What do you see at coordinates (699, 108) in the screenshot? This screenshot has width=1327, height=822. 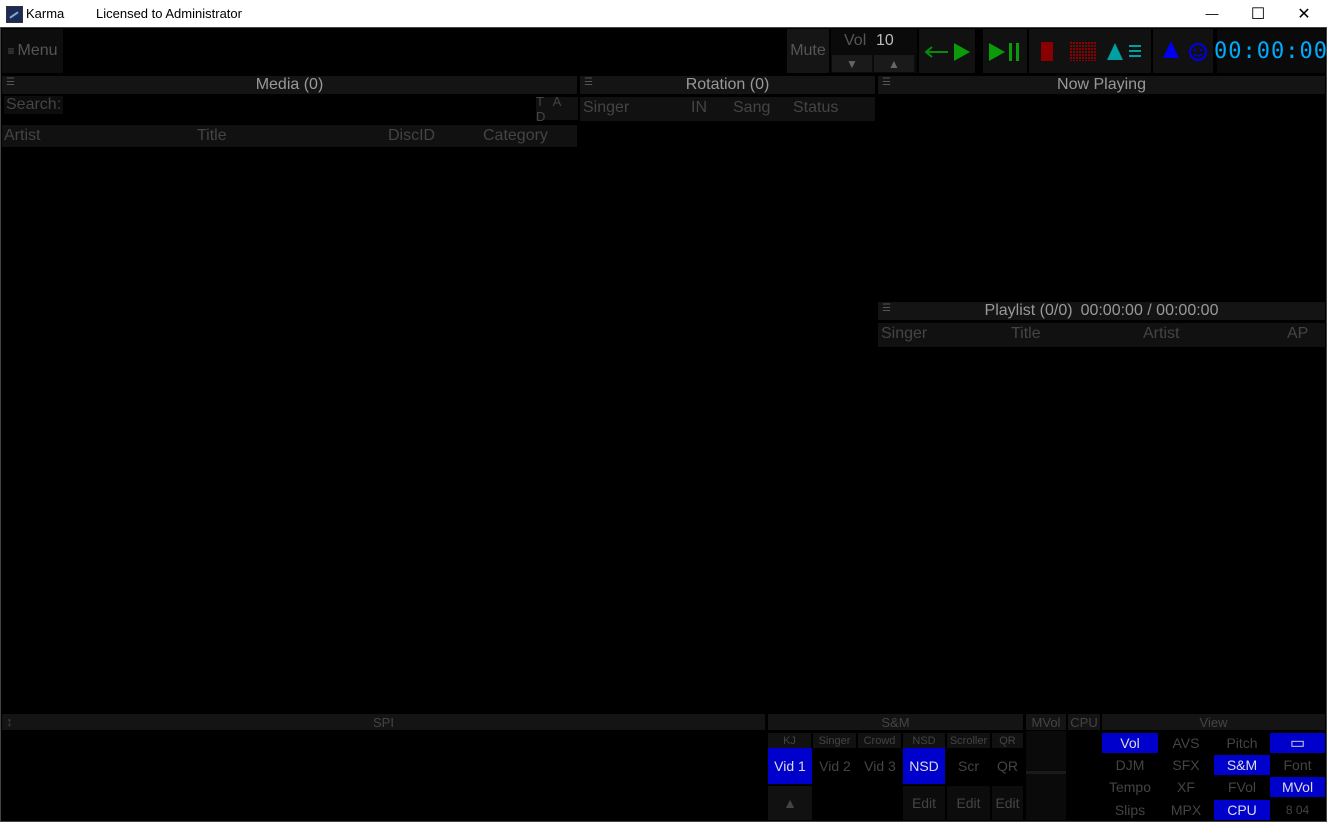 I see `column-in: IN` at bounding box center [699, 108].